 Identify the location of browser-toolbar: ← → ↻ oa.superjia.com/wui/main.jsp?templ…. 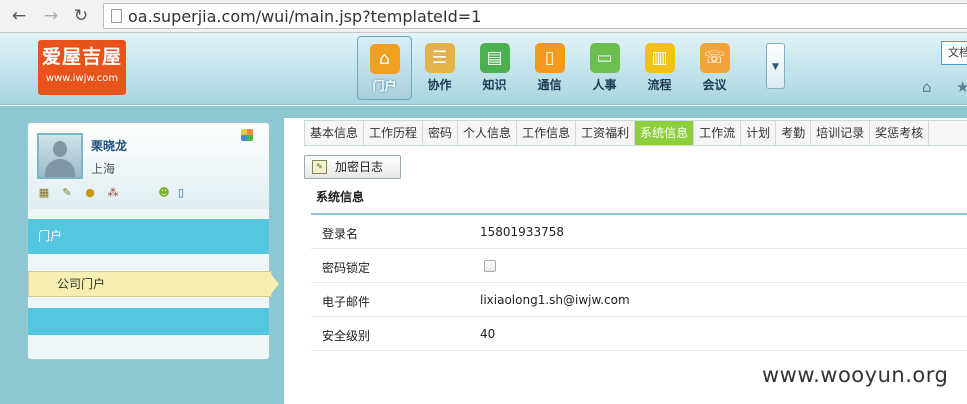
(483, 16).